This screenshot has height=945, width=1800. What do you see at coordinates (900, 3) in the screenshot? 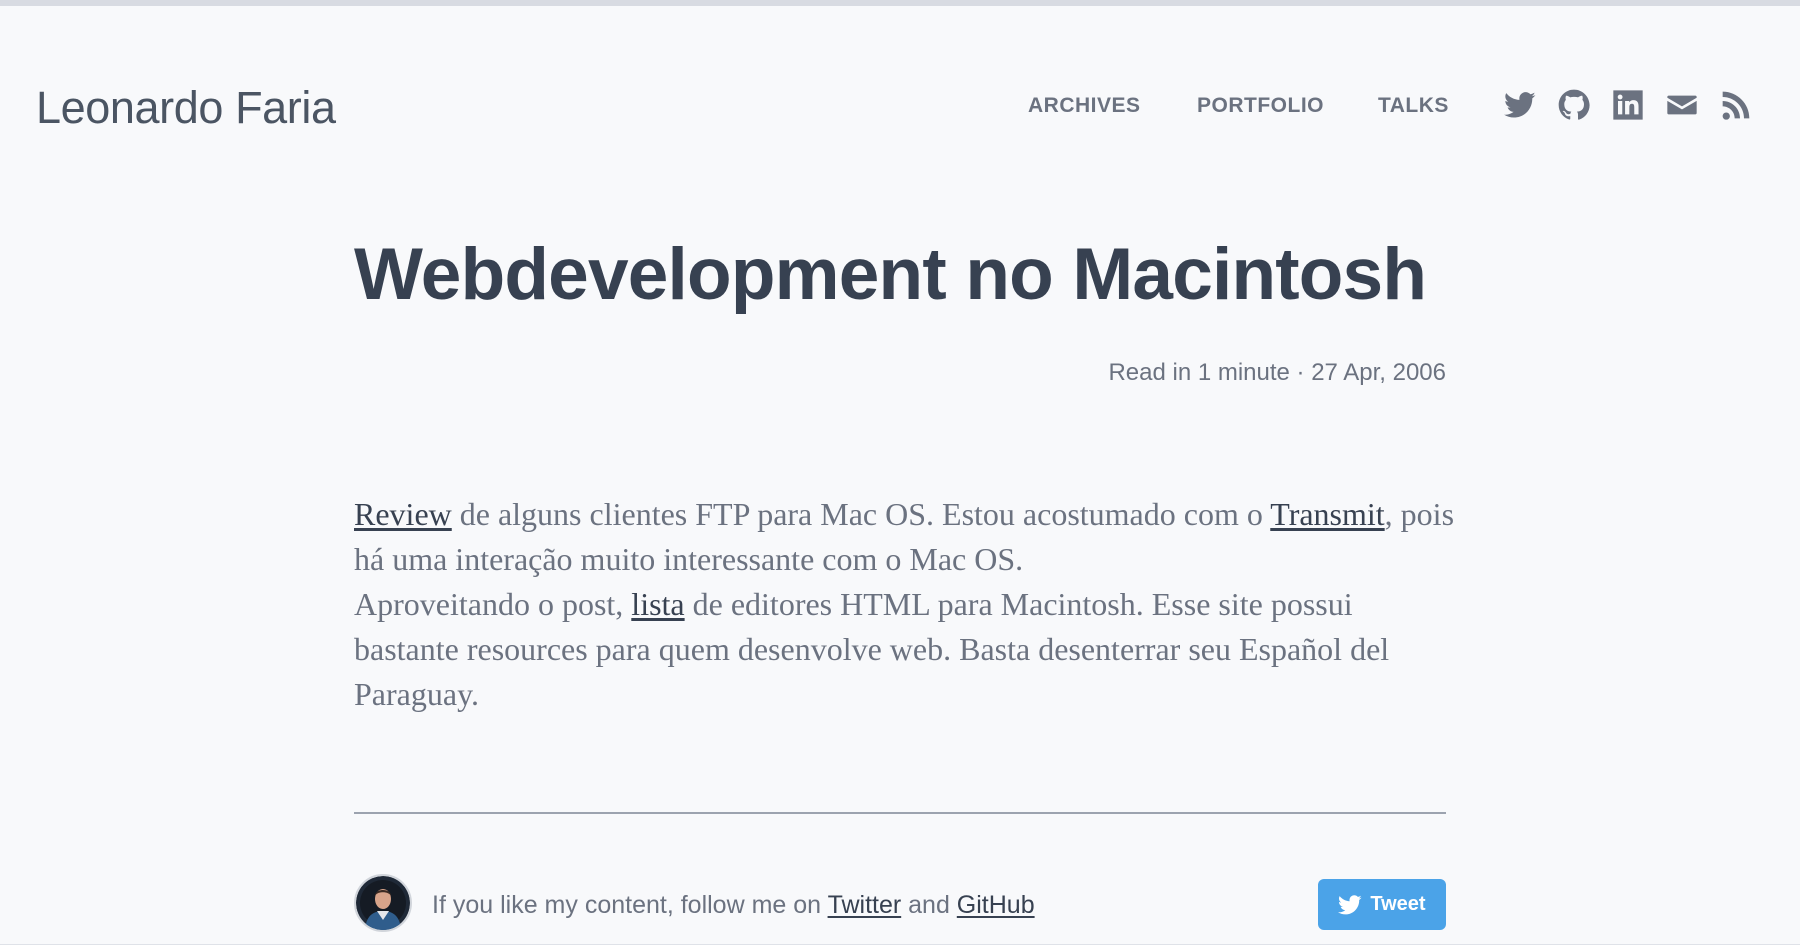
I see `top-border` at bounding box center [900, 3].